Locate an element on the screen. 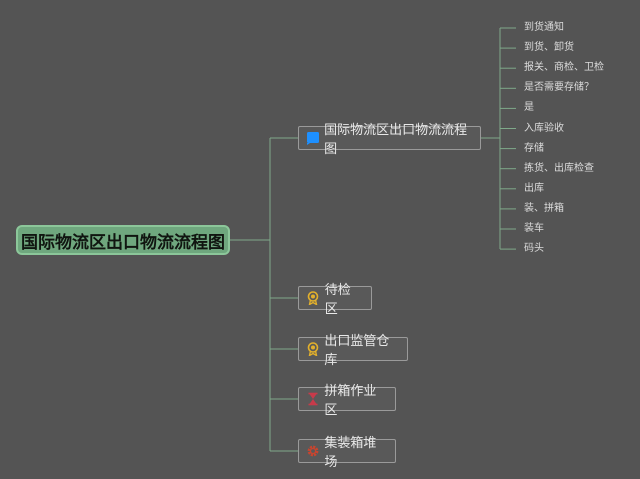 This screenshot has width=640, height=479. branch-inspection-area: 待检区 is located at coordinates (335, 300).